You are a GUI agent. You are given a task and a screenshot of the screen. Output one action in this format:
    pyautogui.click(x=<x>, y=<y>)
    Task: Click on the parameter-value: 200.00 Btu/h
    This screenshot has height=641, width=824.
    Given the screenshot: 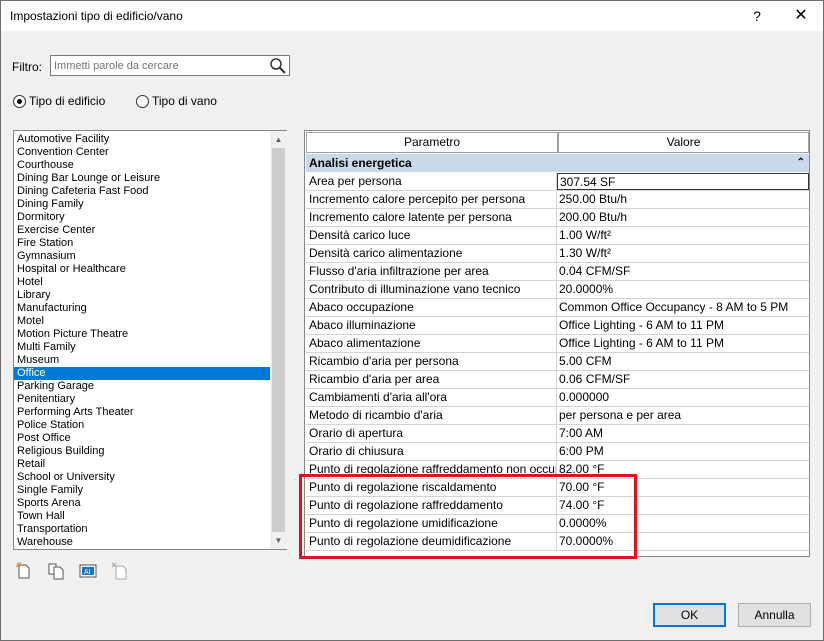 What is the action you would take?
    pyautogui.click(x=683, y=217)
    